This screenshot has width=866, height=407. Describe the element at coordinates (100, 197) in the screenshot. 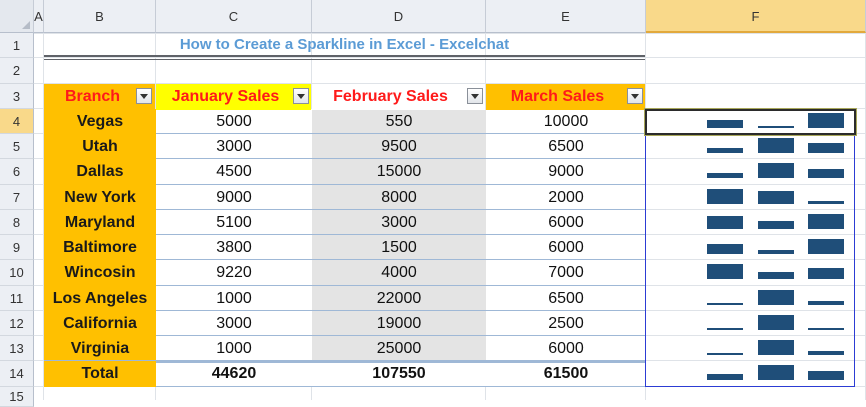

I see `branch-cell: New York` at that location.